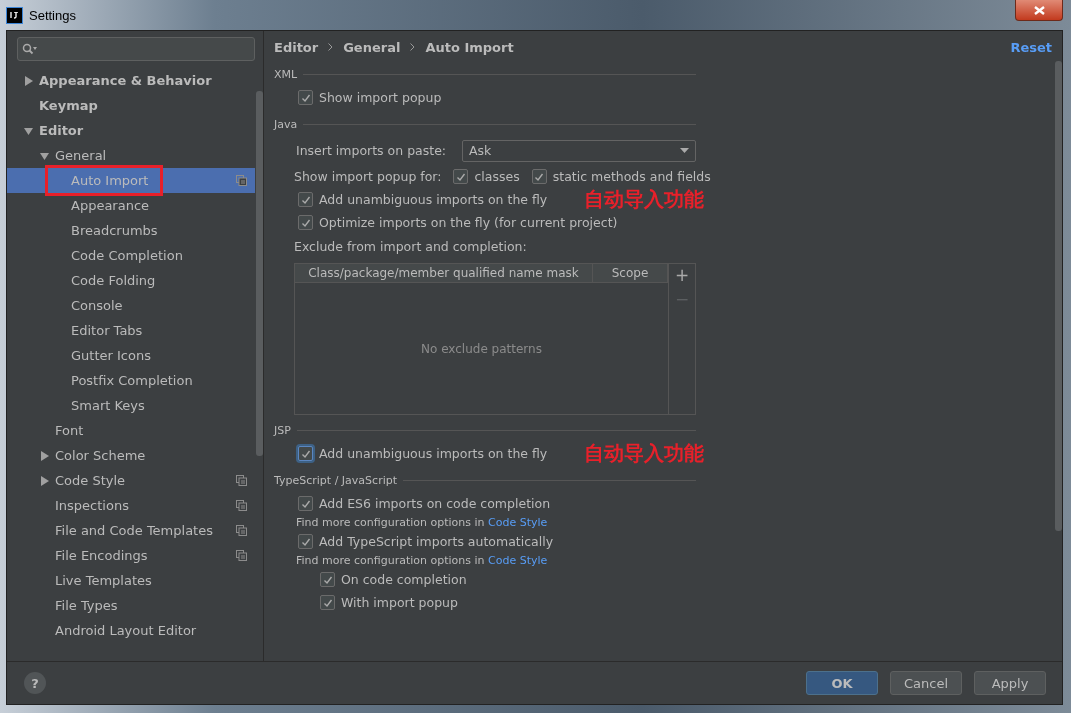 The width and height of the screenshot is (1071, 713). Describe the element at coordinates (842, 683) in the screenshot. I see `dialog-button: OK` at that location.